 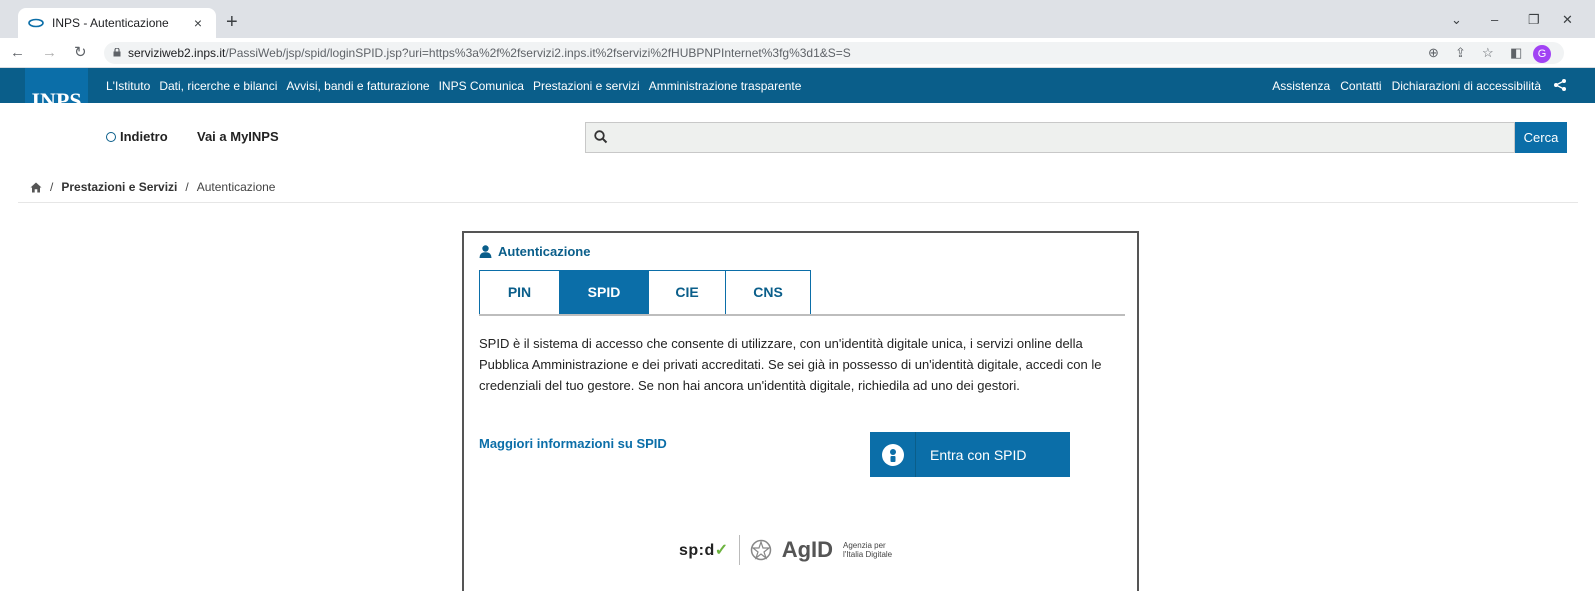 What do you see at coordinates (768, 292) in the screenshot?
I see `tab-cns: CNS` at bounding box center [768, 292].